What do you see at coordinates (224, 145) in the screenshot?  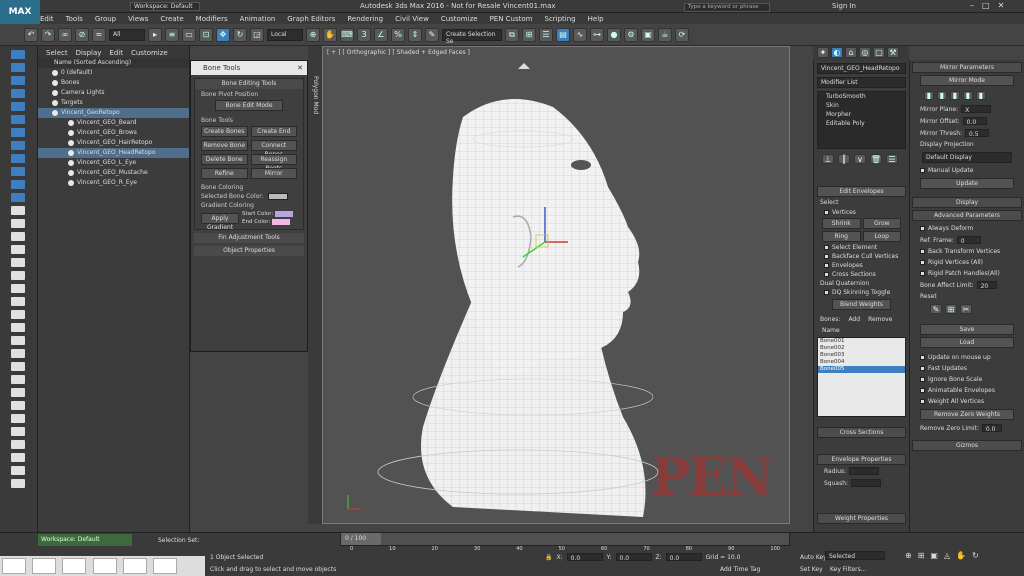 I see `remove-bone-button: Remove Bone` at bounding box center [224, 145].